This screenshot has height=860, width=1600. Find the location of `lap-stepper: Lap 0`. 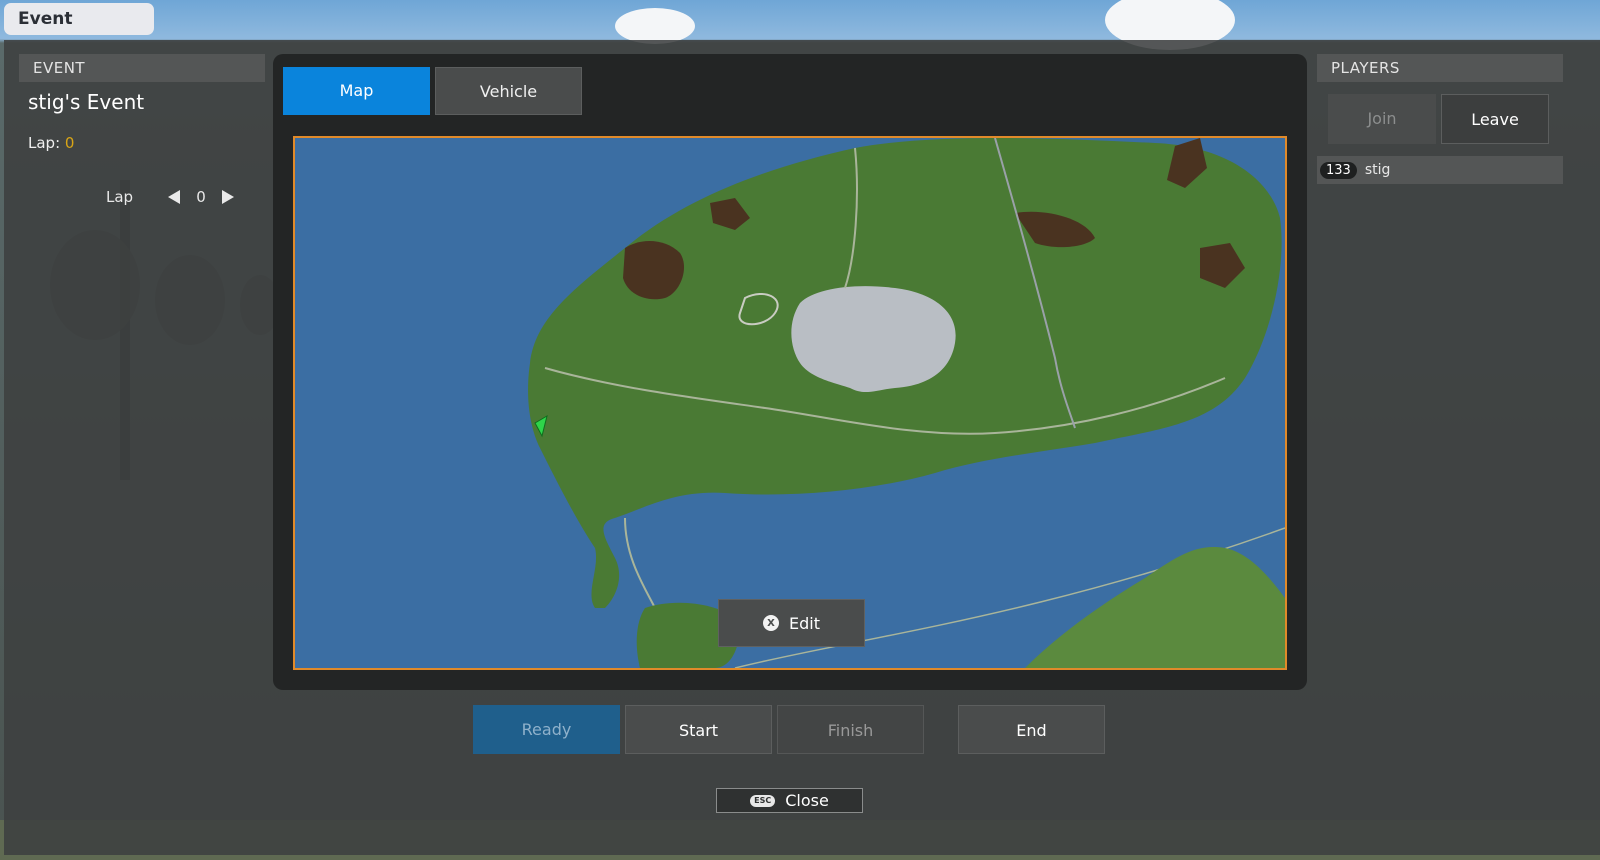

lap-stepper: Lap 0 is located at coordinates (173, 197).